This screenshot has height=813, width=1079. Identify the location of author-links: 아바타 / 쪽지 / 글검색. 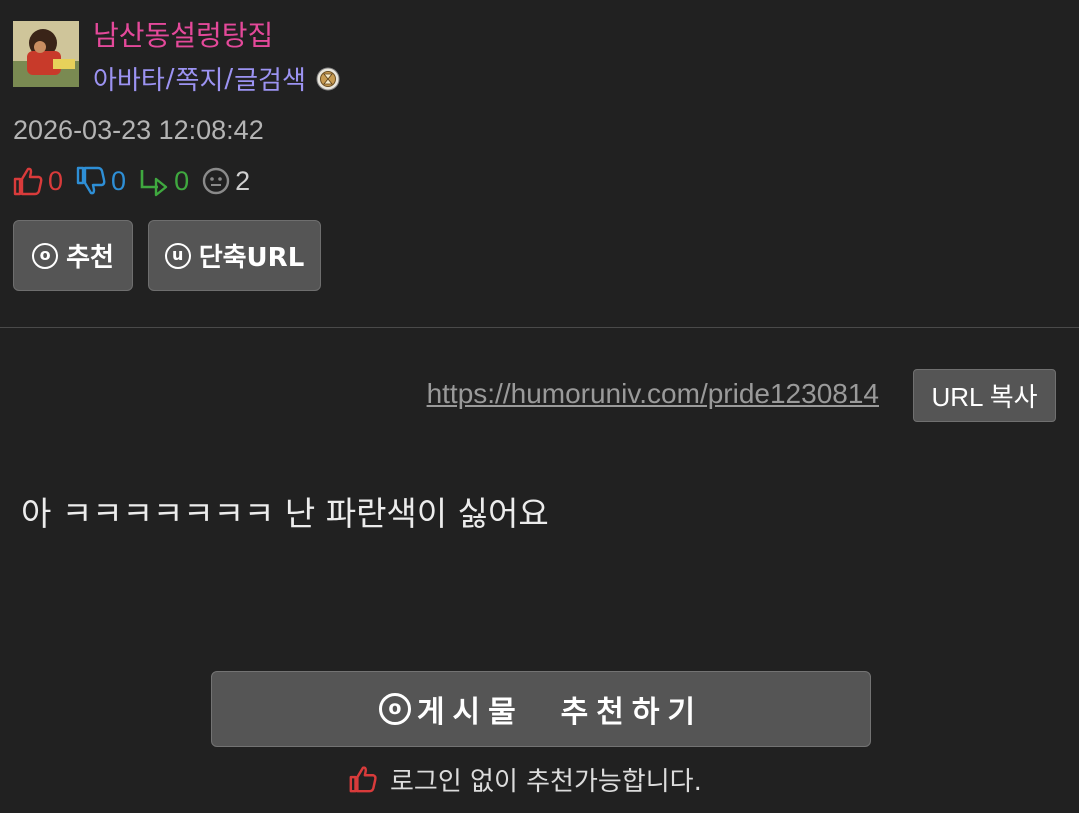
(216, 78).